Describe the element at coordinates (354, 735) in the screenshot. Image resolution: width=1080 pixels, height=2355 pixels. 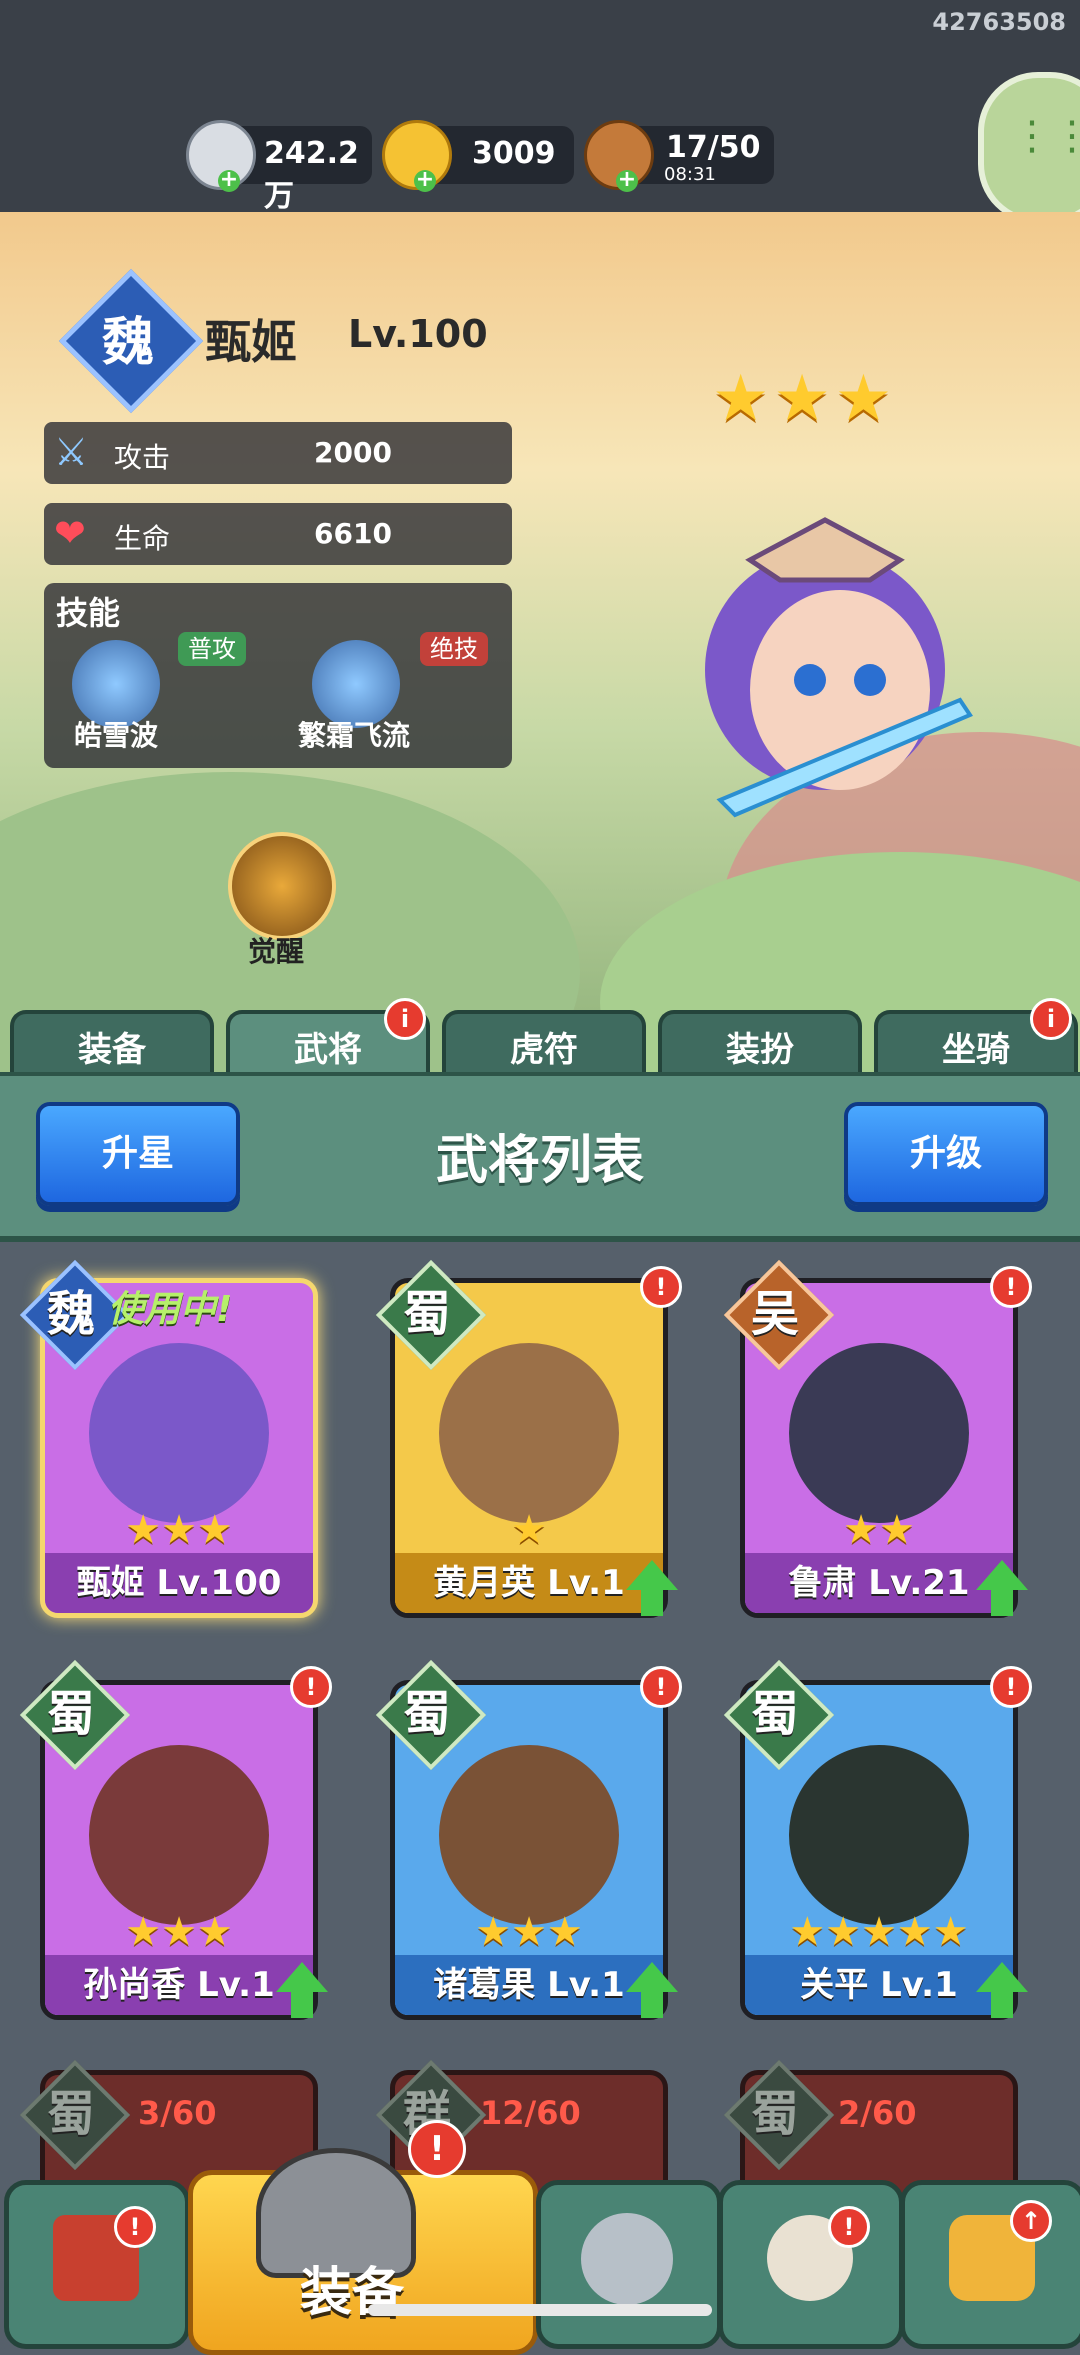
I see `skill2-name: 繁霜飞流` at that location.